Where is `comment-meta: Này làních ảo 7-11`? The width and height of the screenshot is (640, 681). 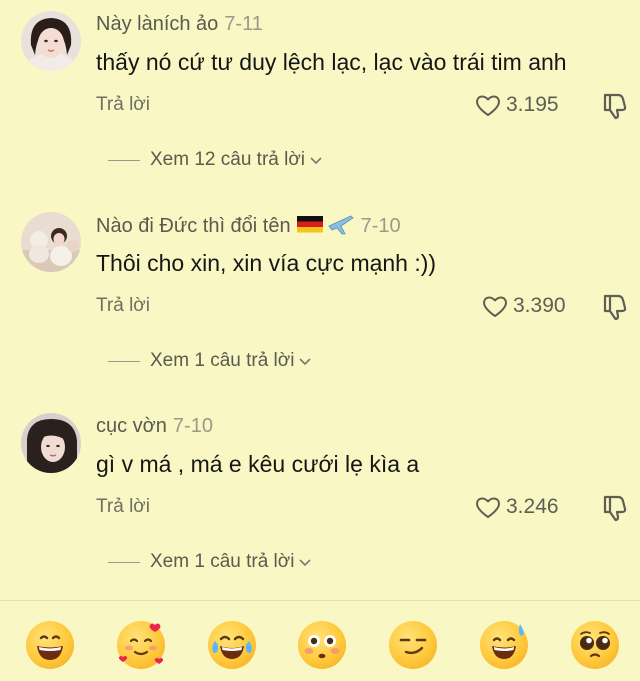 comment-meta: Này làních ảo 7-11 is located at coordinates (179, 24).